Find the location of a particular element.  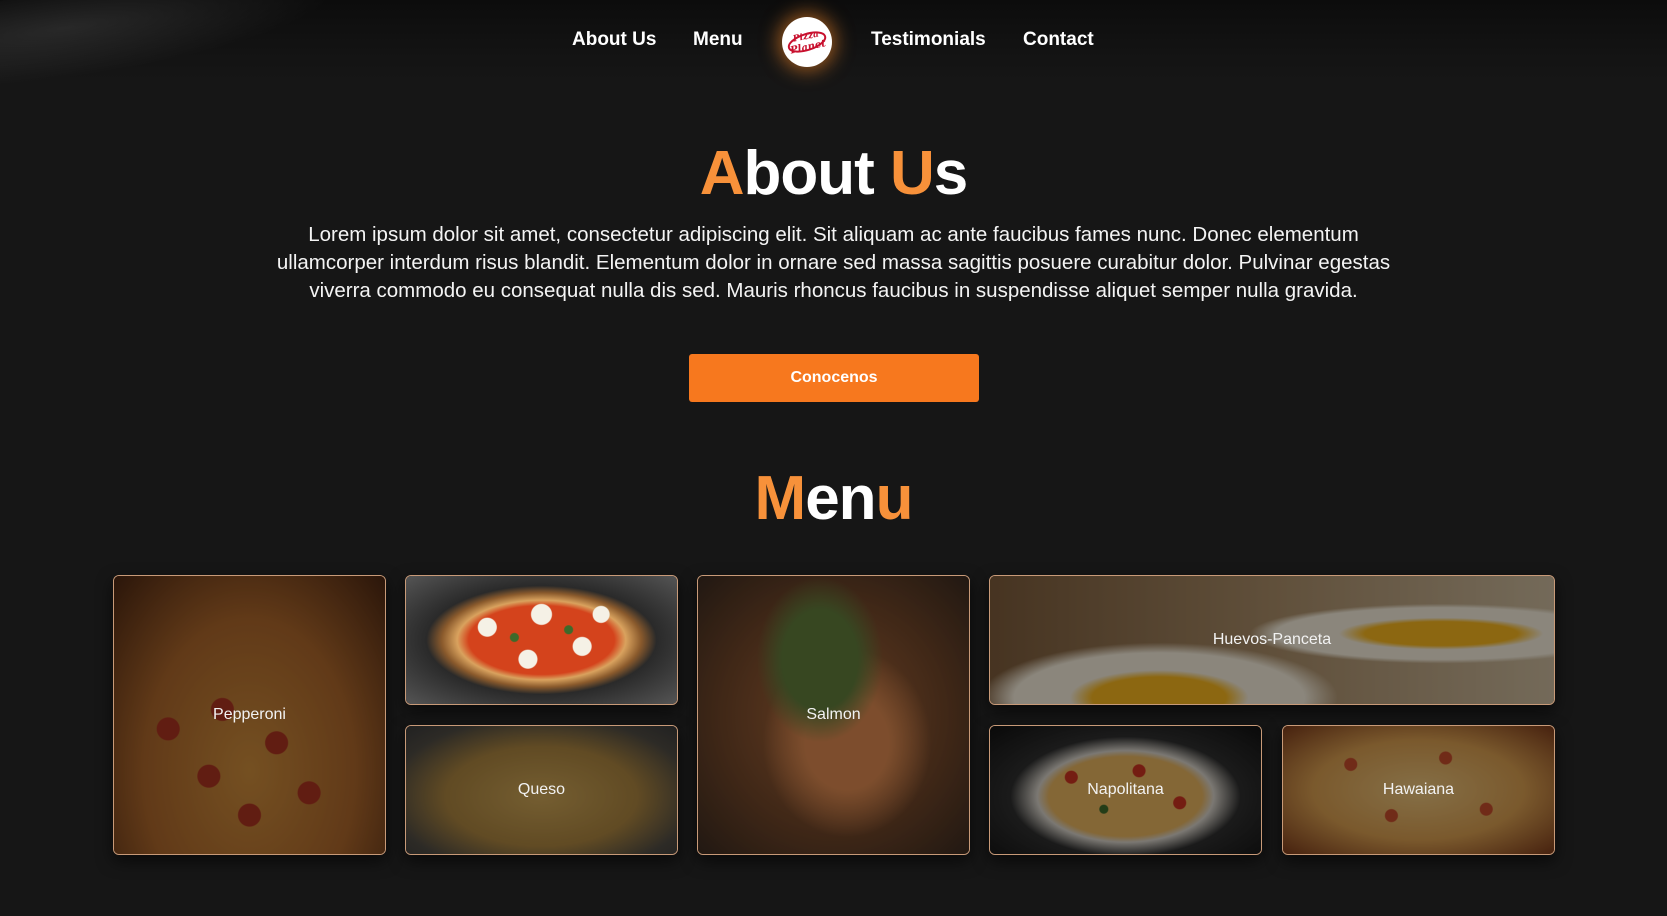

menu-card-margherita is located at coordinates (541, 640).